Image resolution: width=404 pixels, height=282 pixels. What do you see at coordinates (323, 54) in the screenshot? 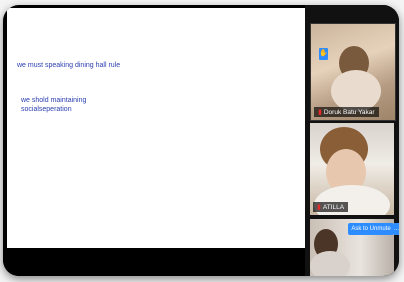
I see `hand-icon: ✋` at bounding box center [323, 54].